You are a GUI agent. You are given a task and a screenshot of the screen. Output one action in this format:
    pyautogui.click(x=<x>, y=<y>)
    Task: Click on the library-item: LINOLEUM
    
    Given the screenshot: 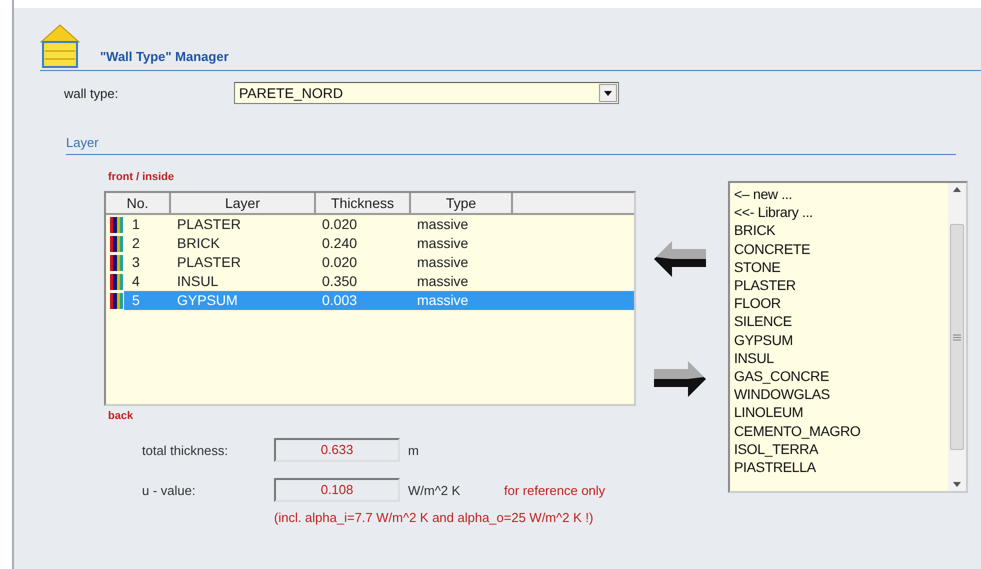 What is the action you would take?
    pyautogui.click(x=841, y=412)
    